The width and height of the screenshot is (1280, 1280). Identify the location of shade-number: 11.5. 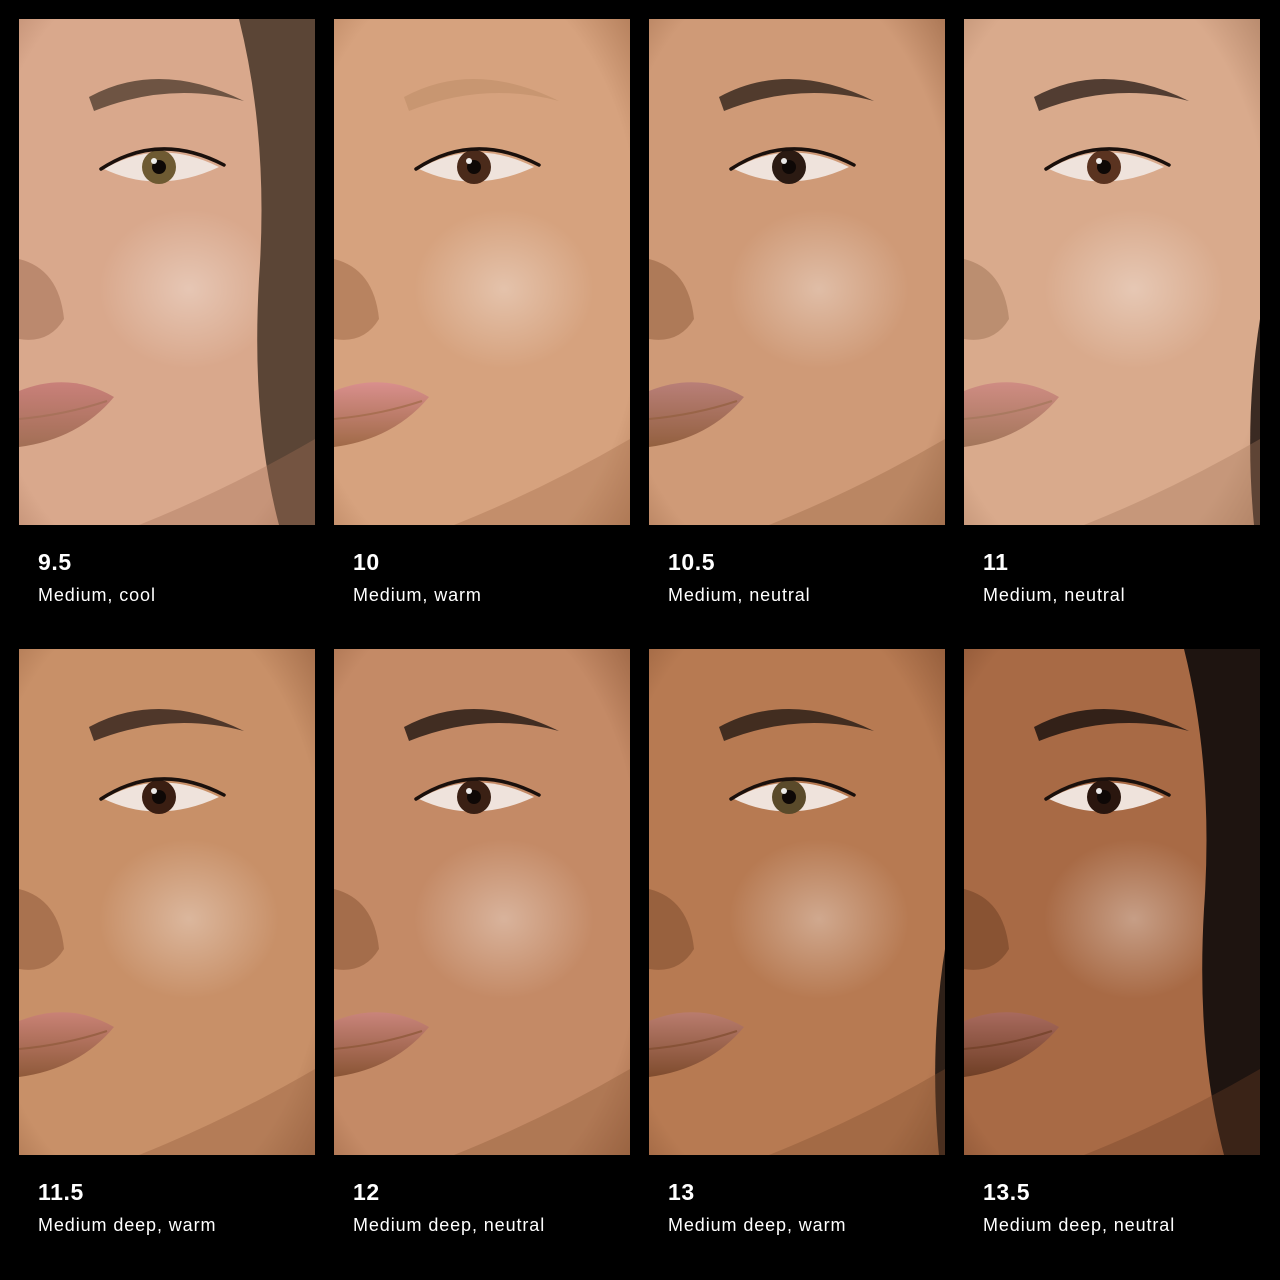
(61, 1192).